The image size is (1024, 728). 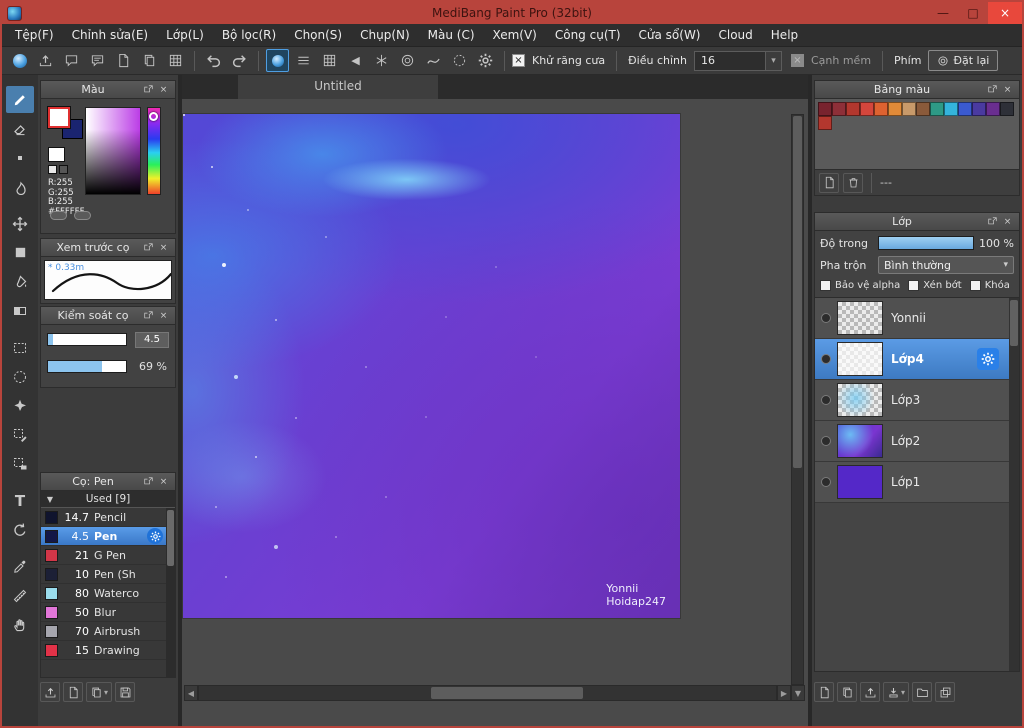 I want to click on brush-mode-kaleidoscope-button, so click(x=381, y=60).